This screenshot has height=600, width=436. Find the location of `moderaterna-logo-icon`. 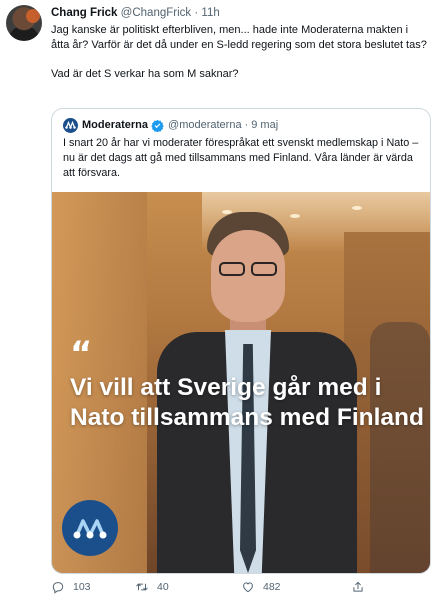

moderaterna-logo-icon is located at coordinates (70, 125).